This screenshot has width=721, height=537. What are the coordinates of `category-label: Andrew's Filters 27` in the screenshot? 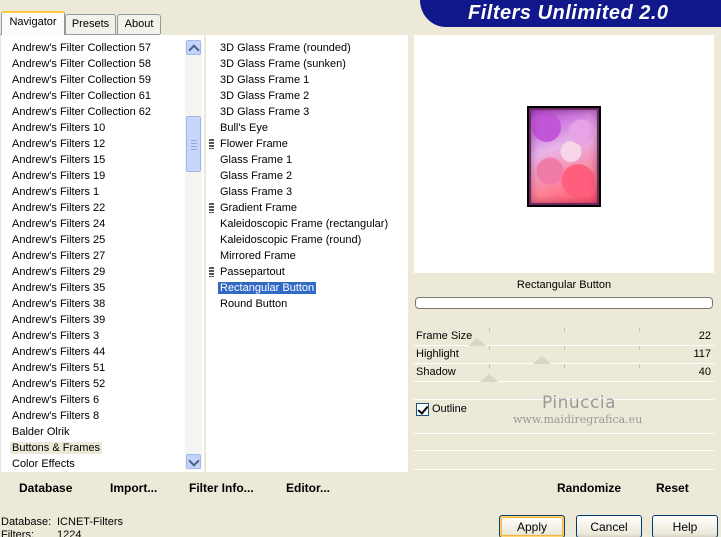 It's located at (59, 256).